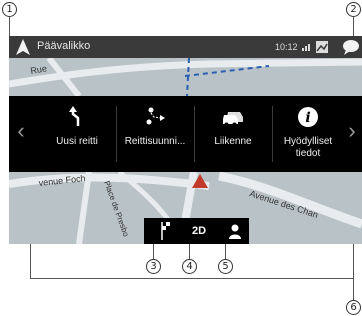 The width and height of the screenshot is (362, 316). I want to click on scroll-right-arrow: ›, so click(352, 131).